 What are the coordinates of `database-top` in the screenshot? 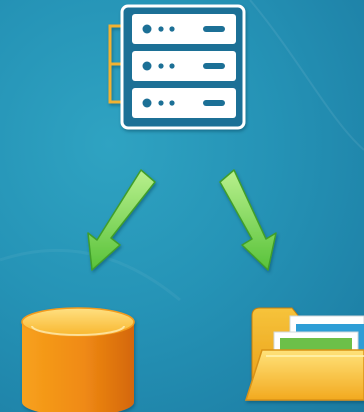 It's located at (78, 322).